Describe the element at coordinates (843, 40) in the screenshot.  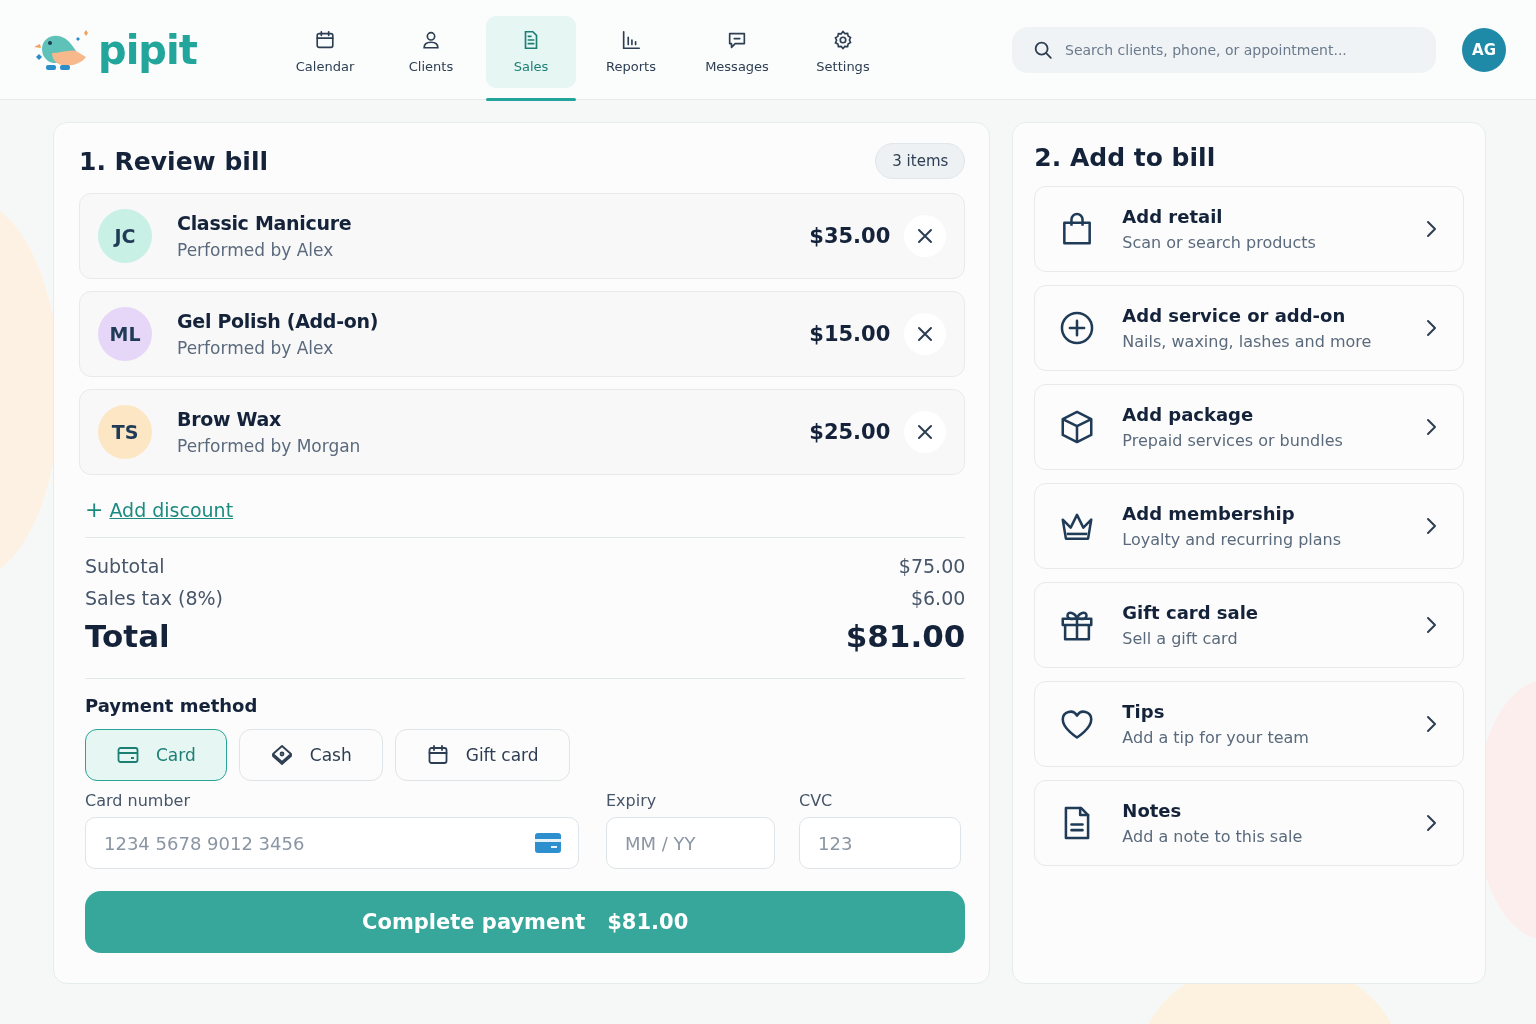
I see `settings-icon` at that location.